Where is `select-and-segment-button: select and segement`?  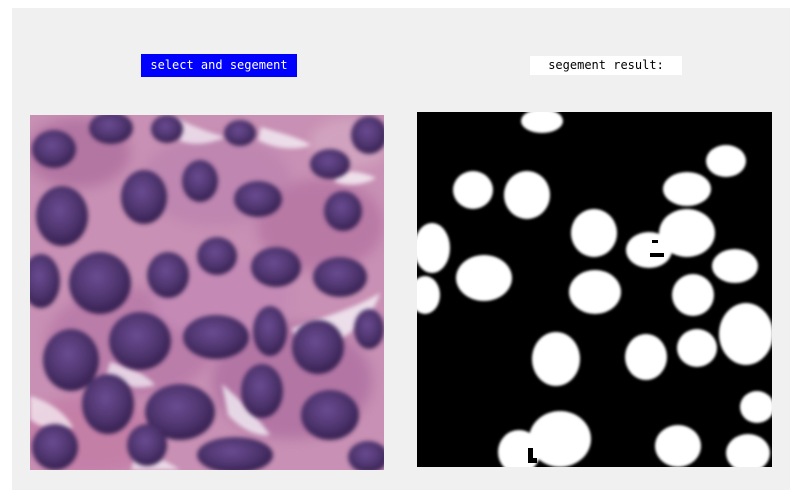 select-and-segment-button: select and segement is located at coordinates (219, 65).